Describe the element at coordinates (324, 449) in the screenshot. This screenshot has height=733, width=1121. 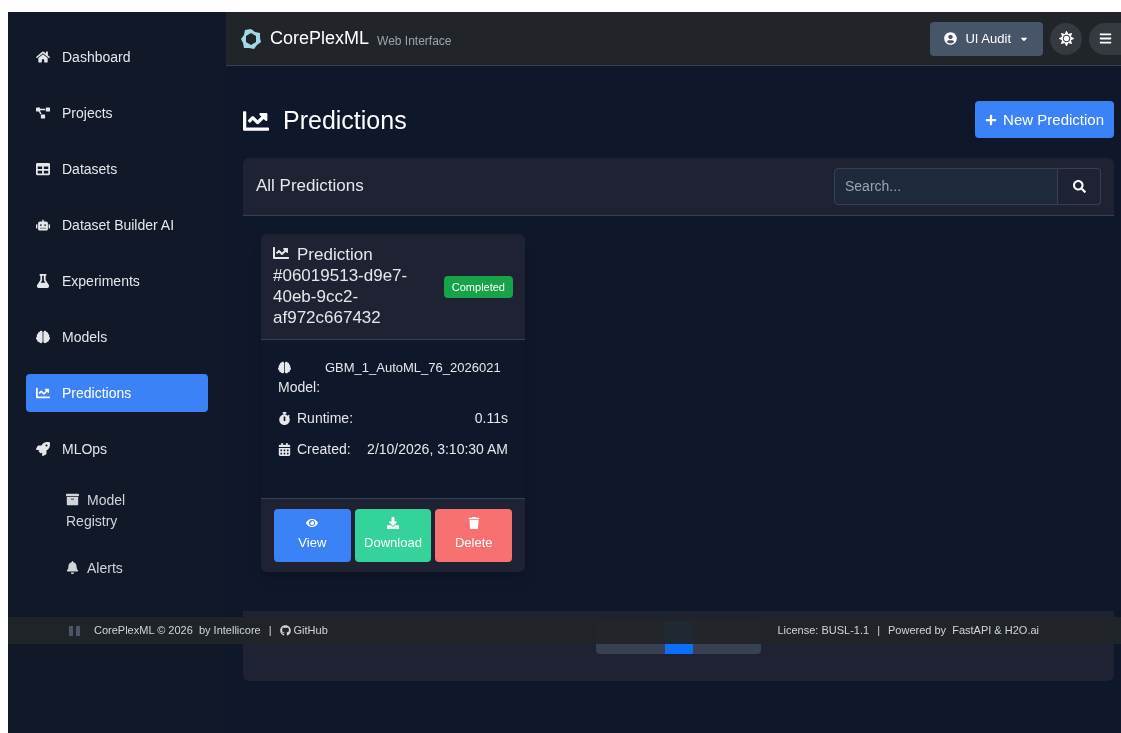
I see `field-label: Created:` at that location.